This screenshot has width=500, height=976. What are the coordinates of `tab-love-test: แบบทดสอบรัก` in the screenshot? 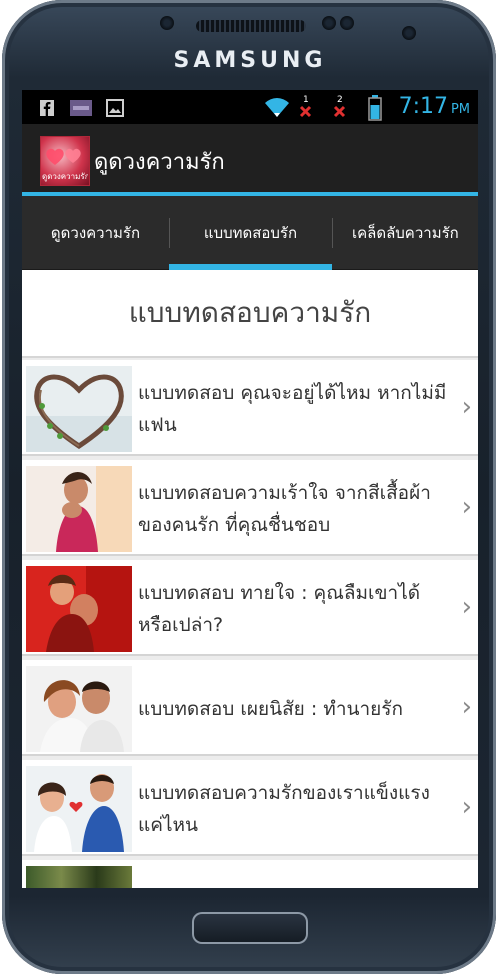 It's located at (250, 233).